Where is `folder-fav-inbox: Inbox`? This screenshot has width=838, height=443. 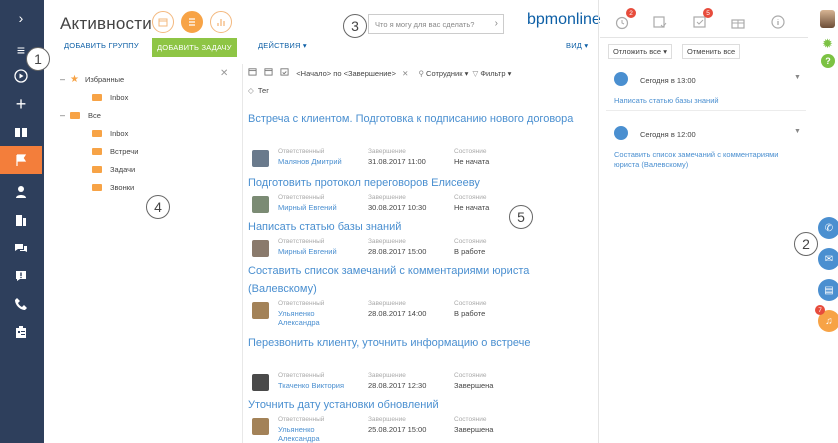 folder-fav-inbox: Inbox is located at coordinates (110, 97).